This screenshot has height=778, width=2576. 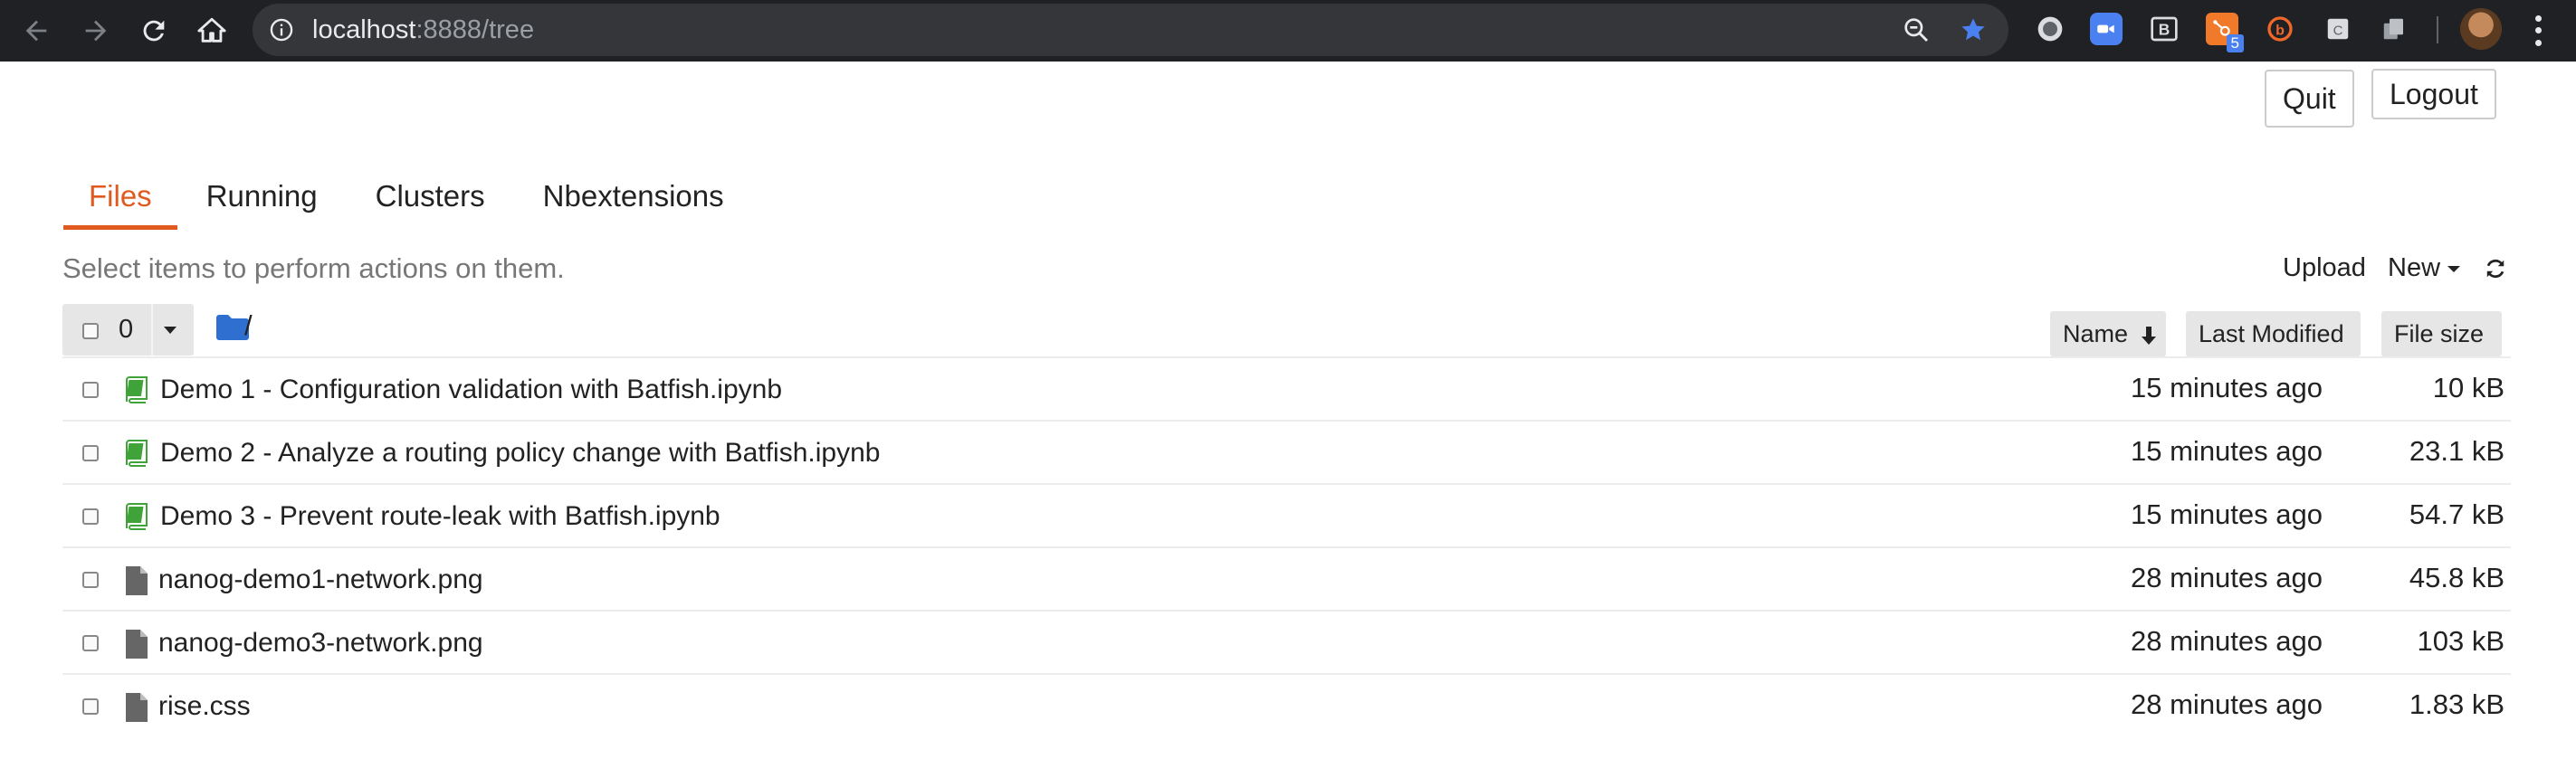 I want to click on back-arrow-icon, so click(x=36, y=31).